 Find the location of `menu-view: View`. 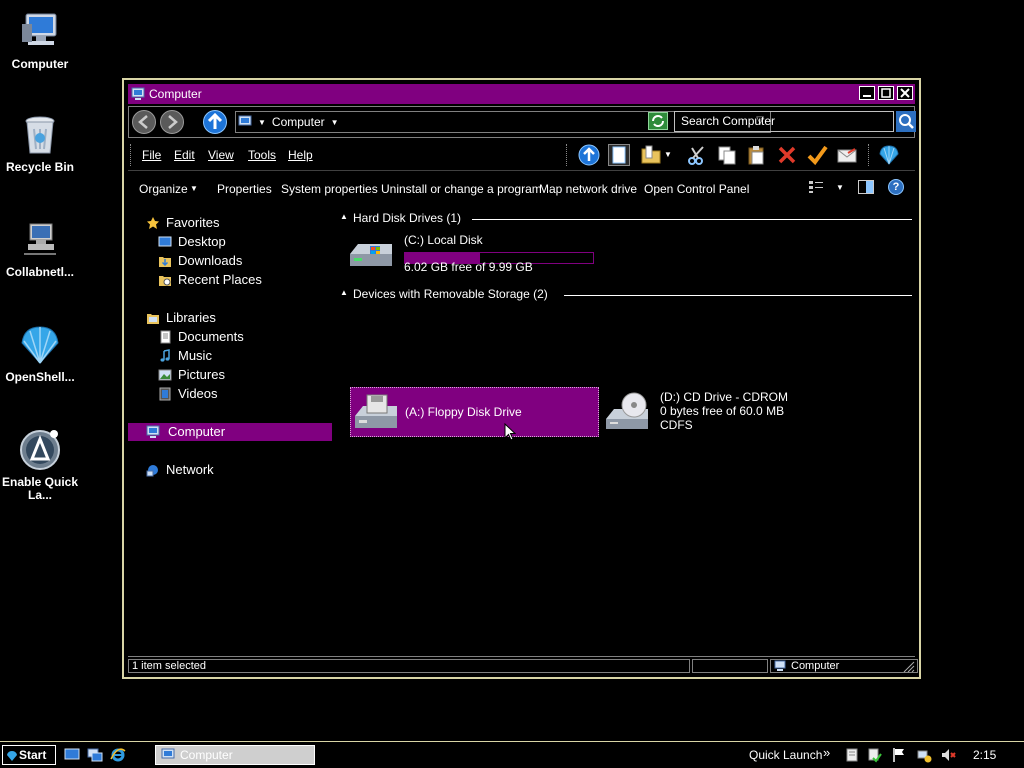

menu-view: View is located at coordinates (221, 155).